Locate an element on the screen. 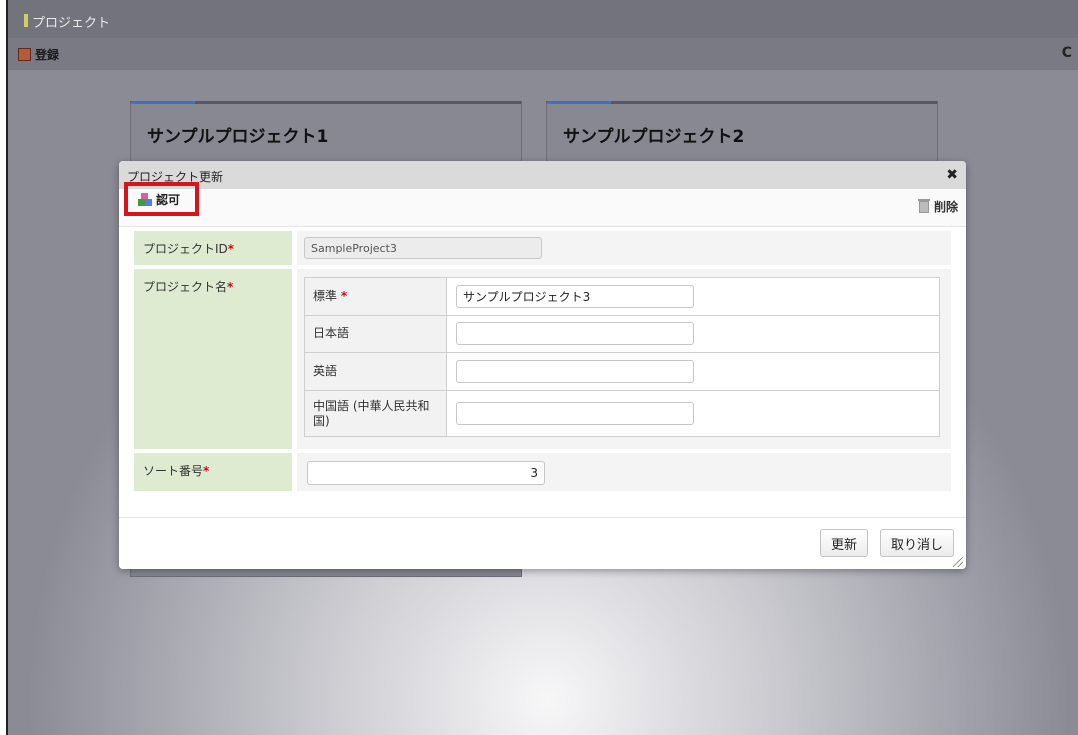 The width and height of the screenshot is (1078, 735). language-name-table: 標準 * 日本語 英語 中国語 (中華人民共和国) is located at coordinates (622, 357).